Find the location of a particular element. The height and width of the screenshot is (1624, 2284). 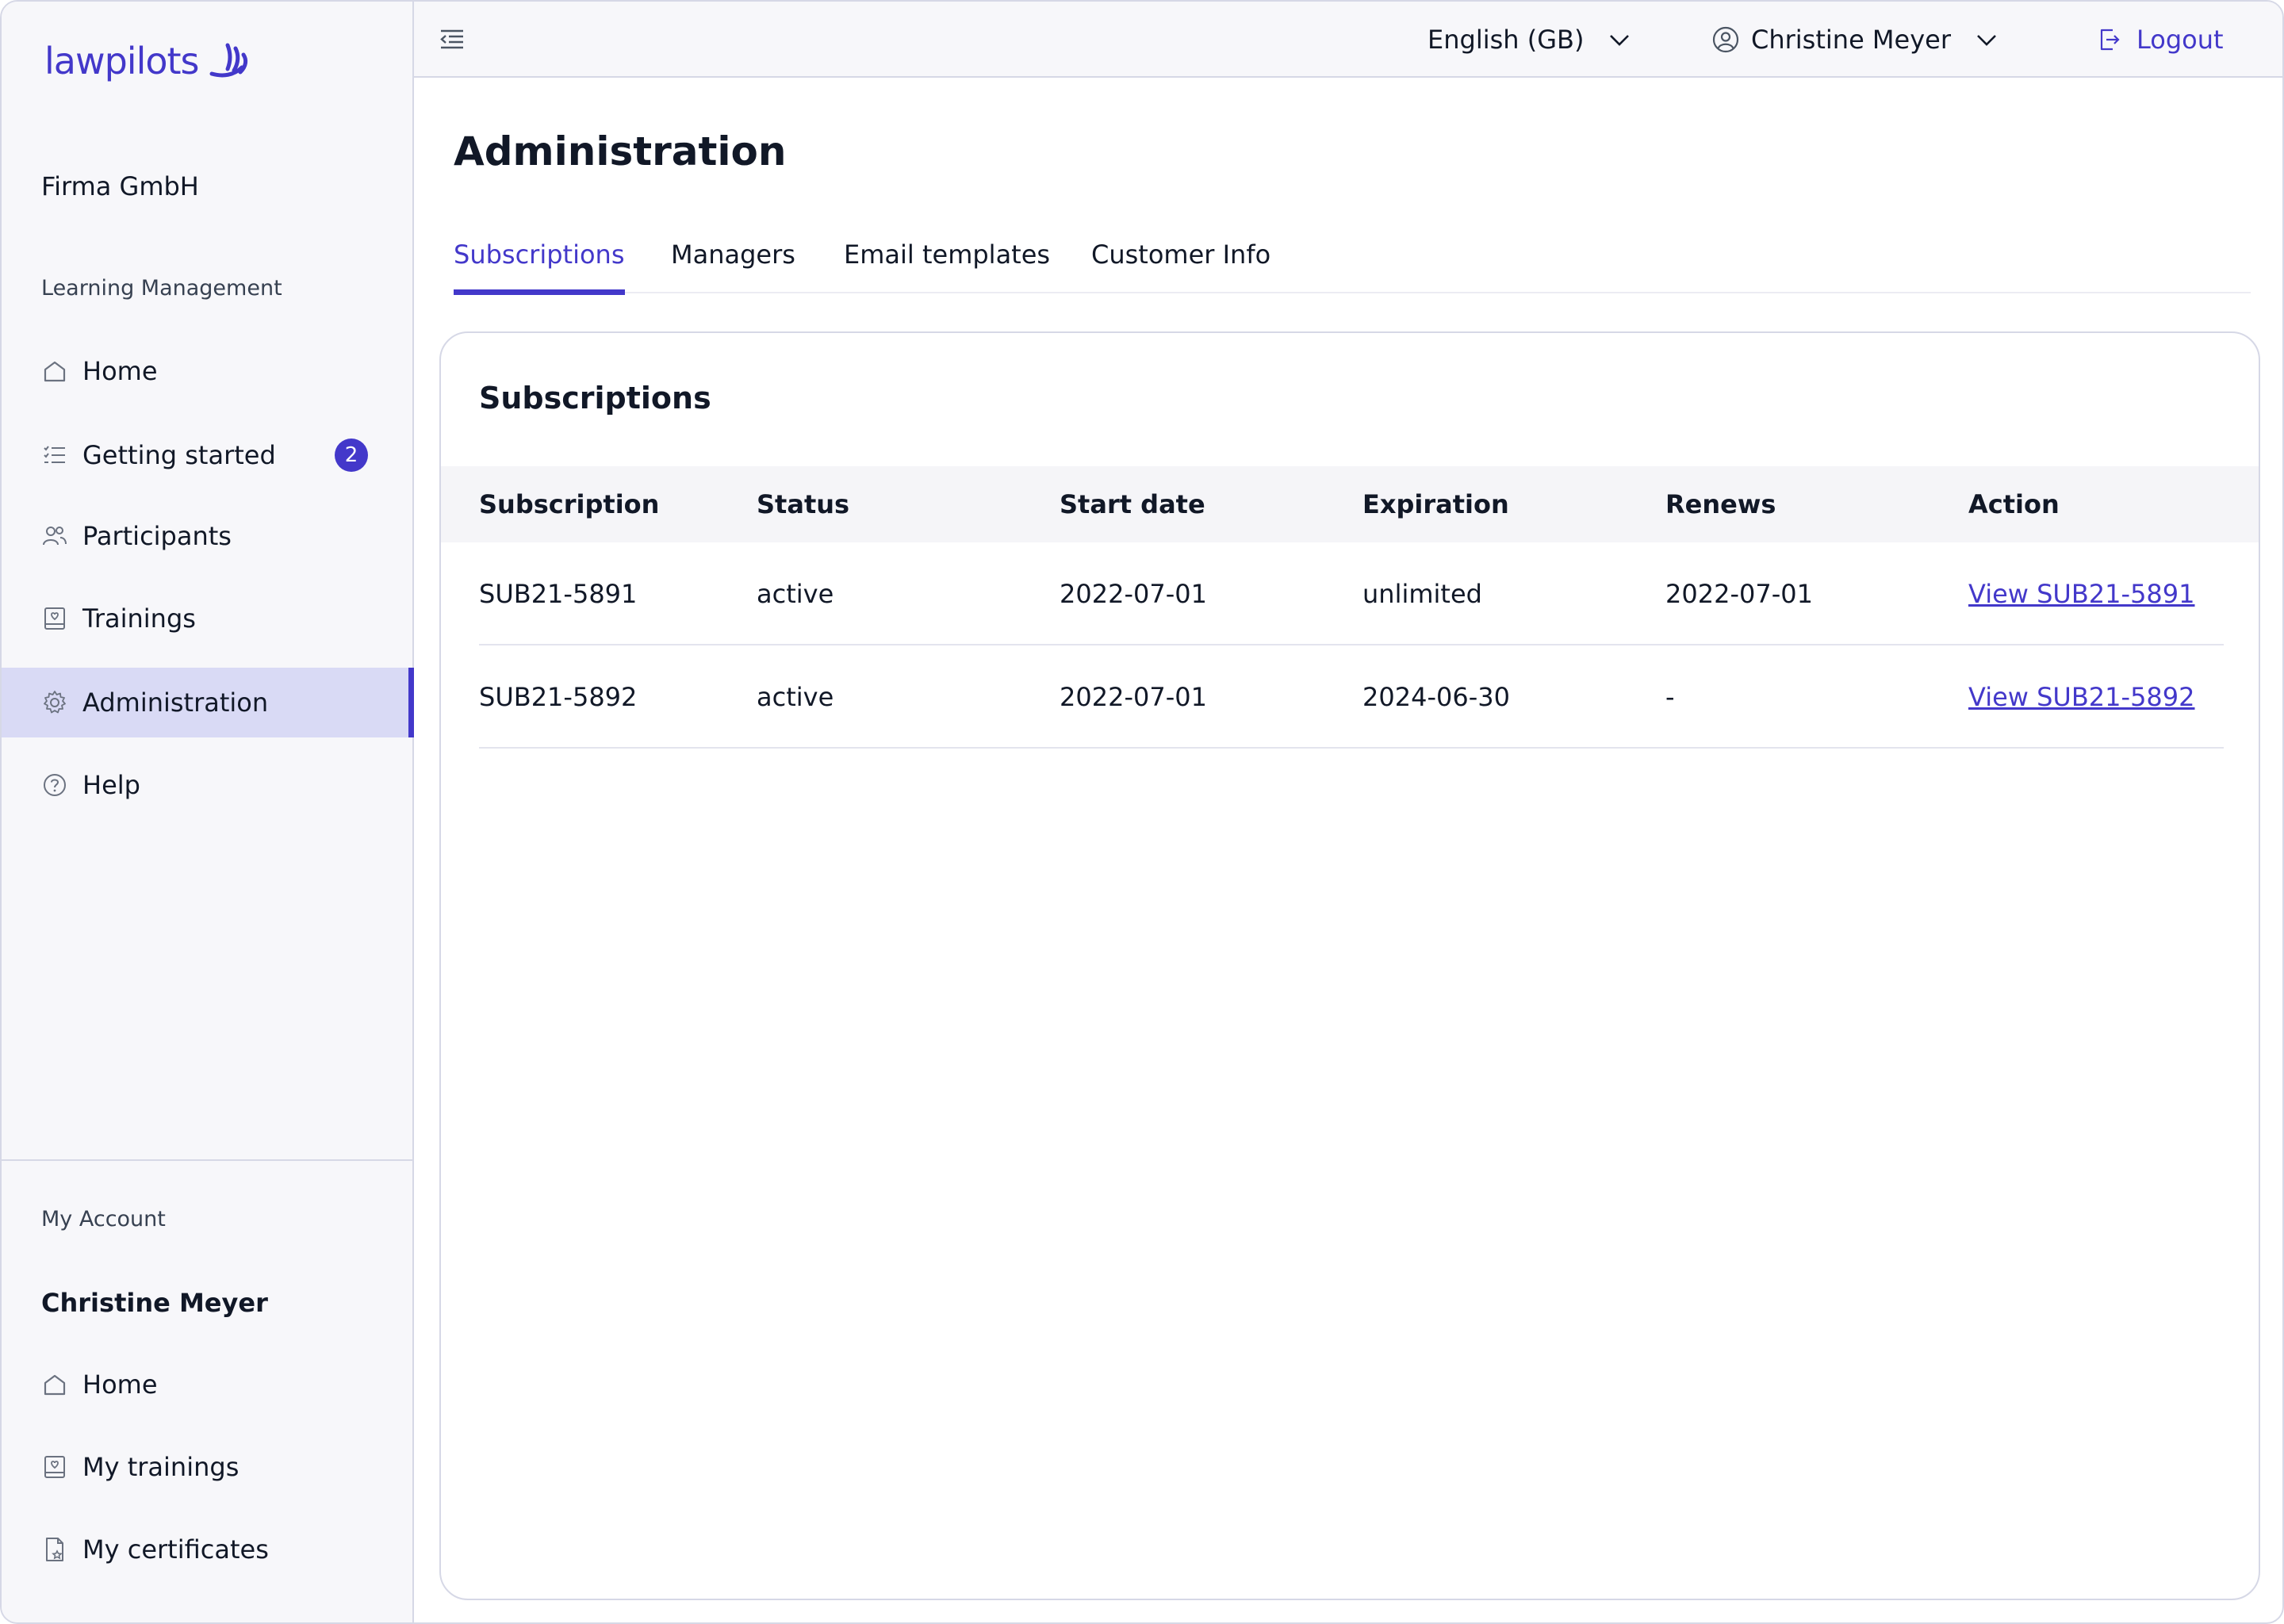

cell-action: View SUB21-5891 is located at coordinates (2081, 593).